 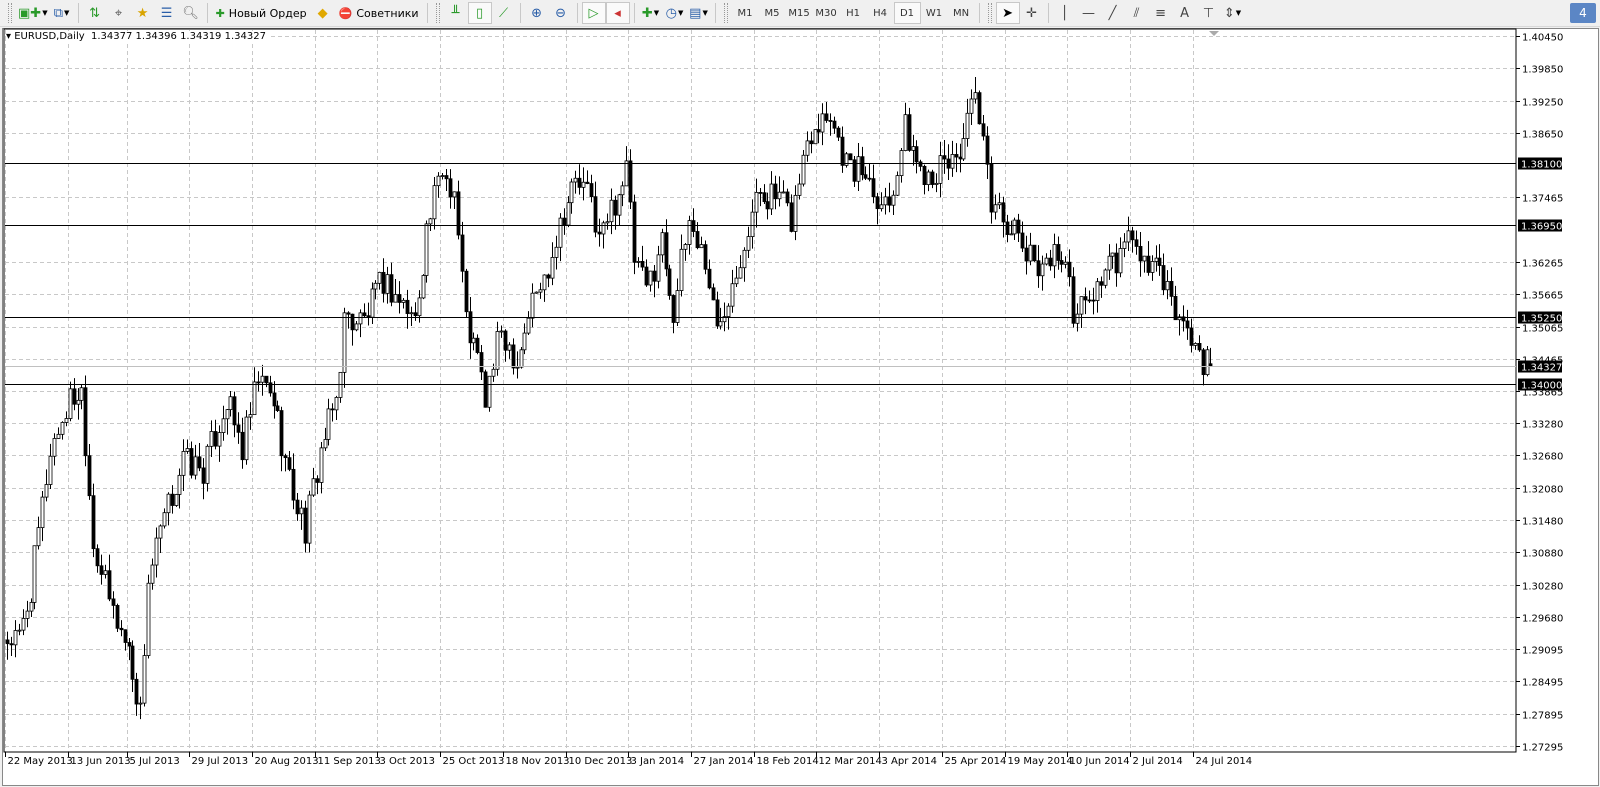 What do you see at coordinates (1542, 38) in the screenshot?
I see `price-axis-label: 1.40450` at bounding box center [1542, 38].